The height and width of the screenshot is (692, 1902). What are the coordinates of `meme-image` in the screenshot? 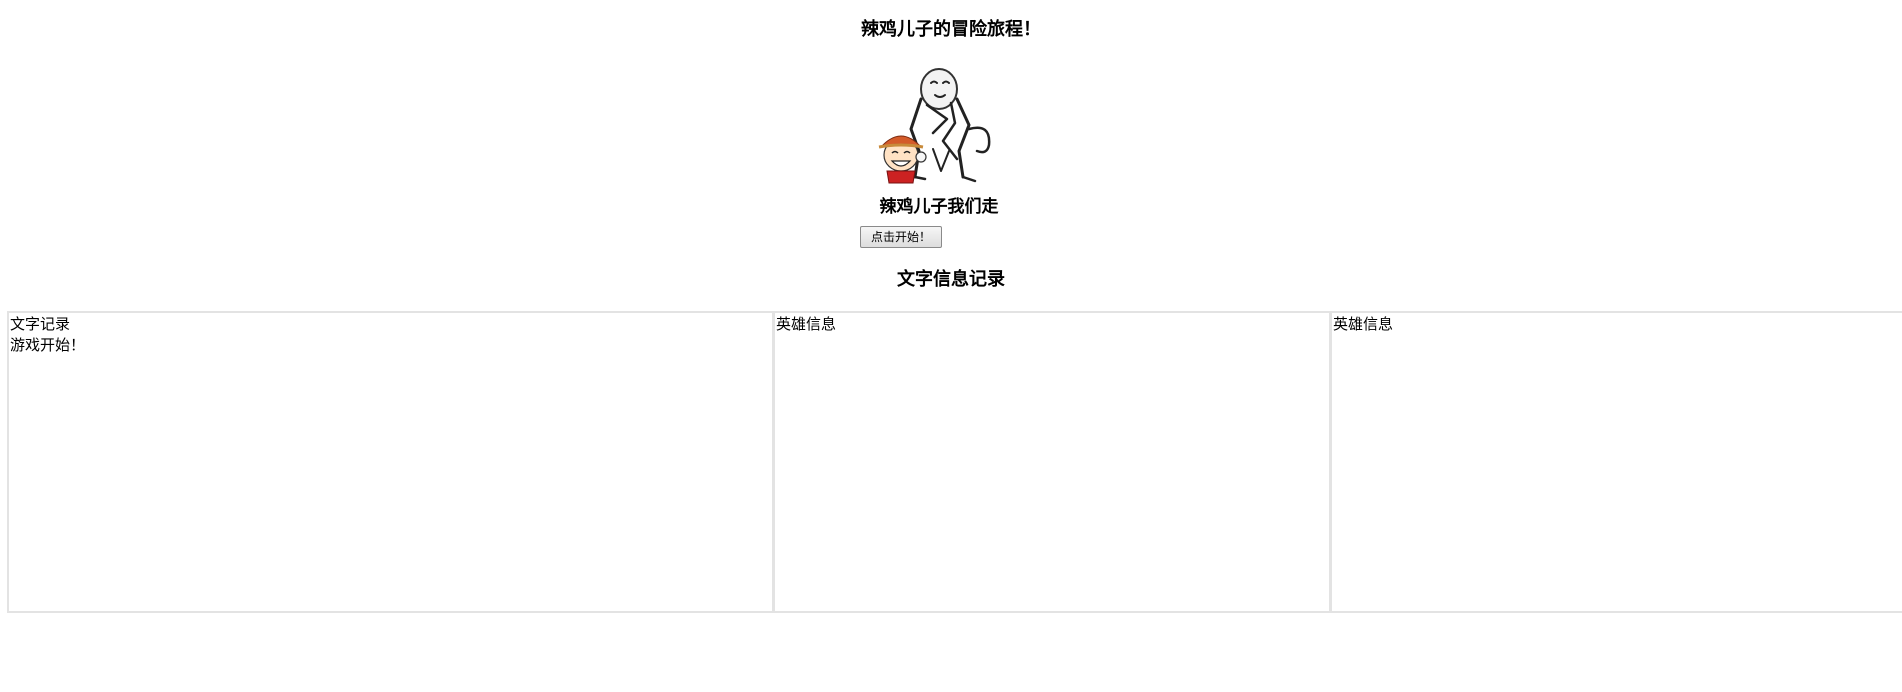 It's located at (934, 126).